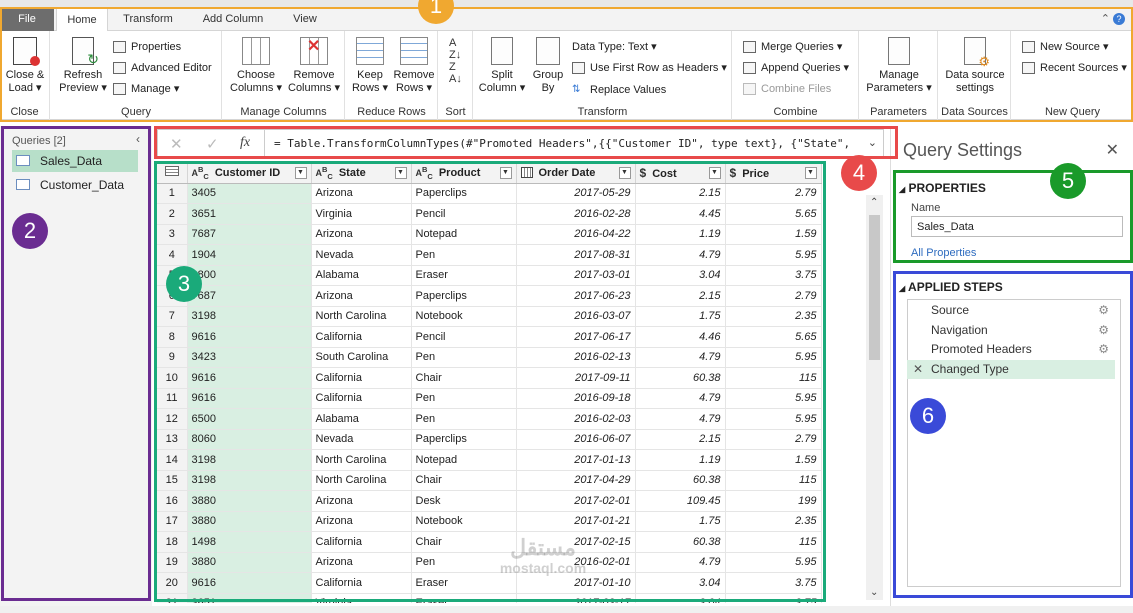 Image resolution: width=1133 pixels, height=613 pixels. What do you see at coordinates (75, 185) in the screenshot?
I see `query-item-customer-data: Customer_Data` at bounding box center [75, 185].